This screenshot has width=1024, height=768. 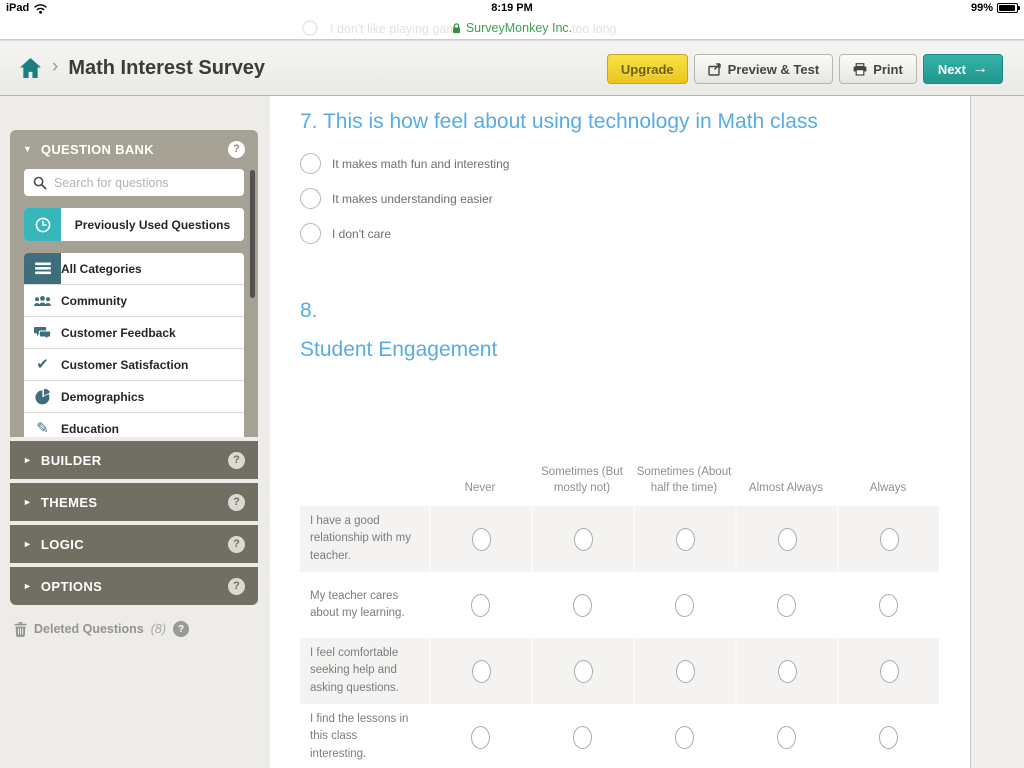 I want to click on address-bar: SurveyMonkey Inc., so click(x=512, y=28).